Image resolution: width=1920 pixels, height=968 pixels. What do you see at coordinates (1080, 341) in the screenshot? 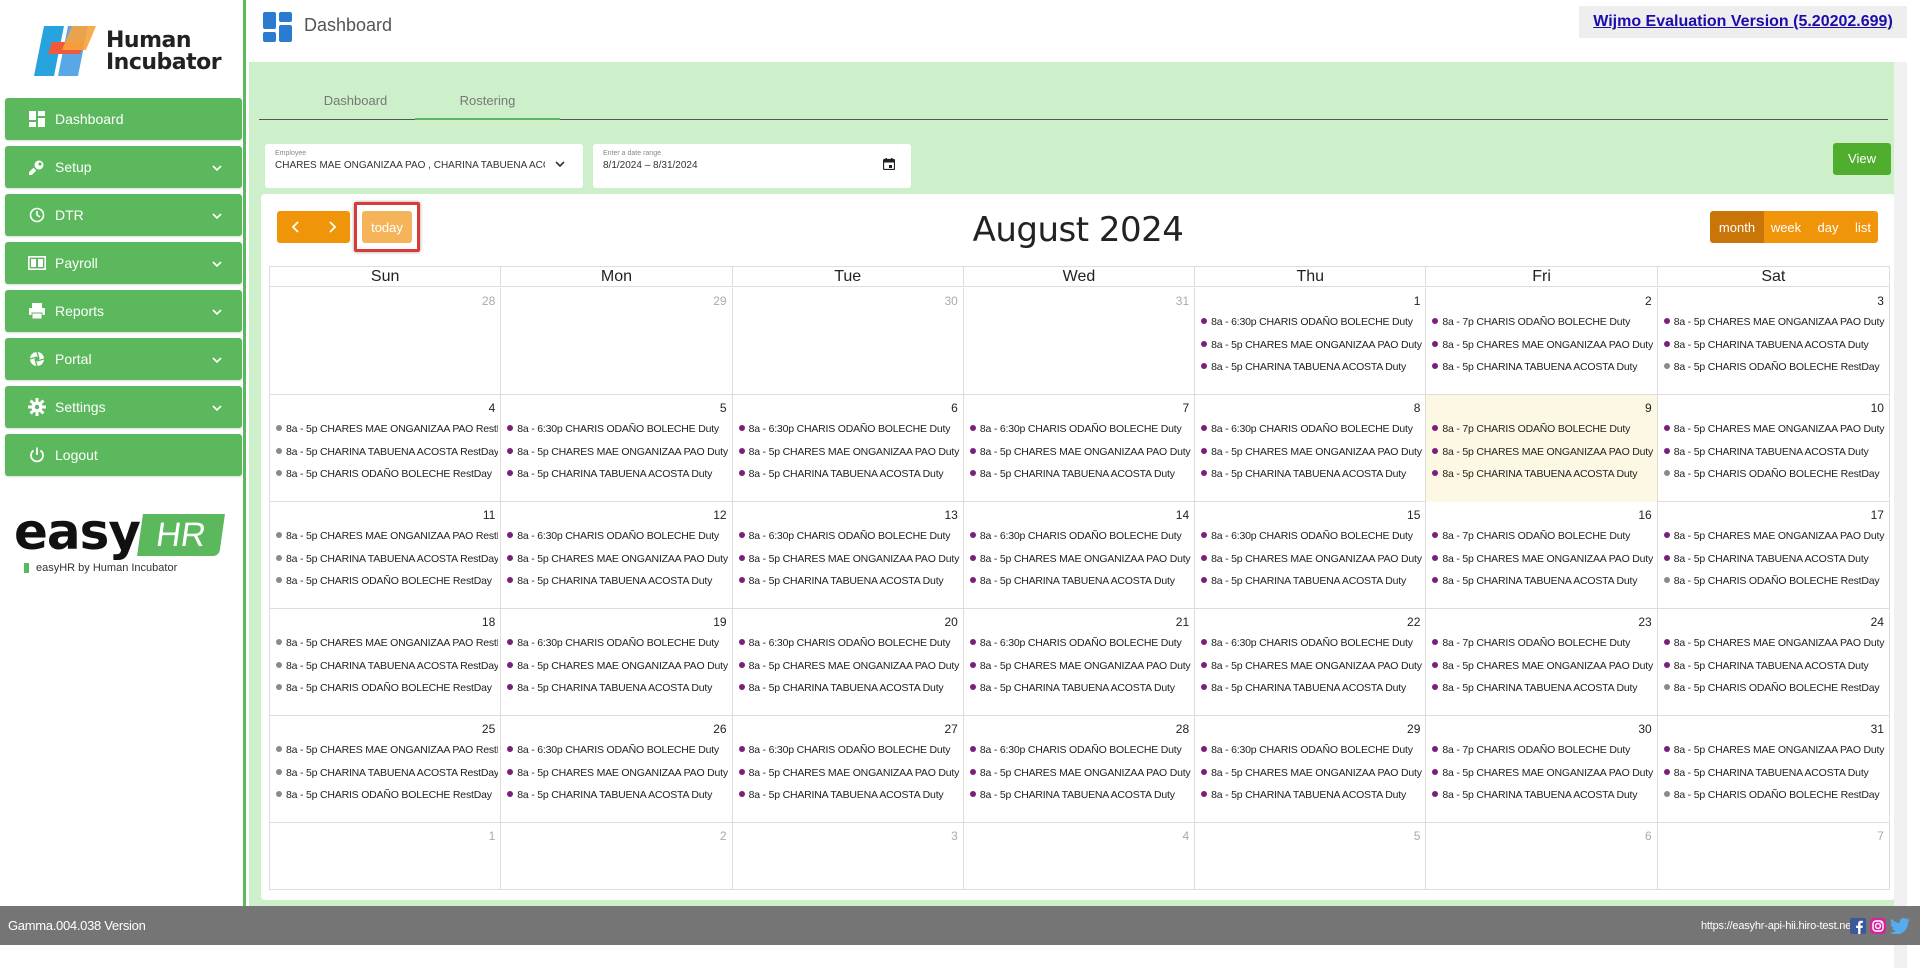
I see `calendar-day: 31` at bounding box center [1080, 341].